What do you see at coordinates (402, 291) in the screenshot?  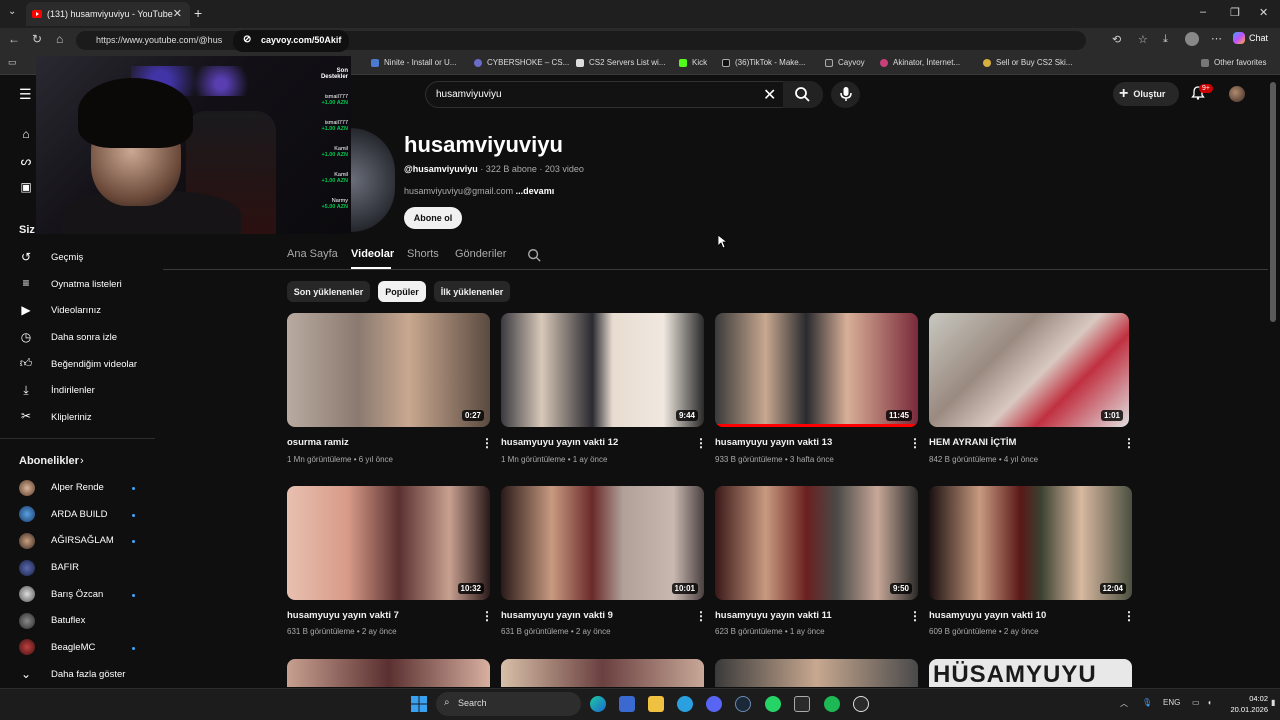 I see `chip-popular: Popüler` at bounding box center [402, 291].